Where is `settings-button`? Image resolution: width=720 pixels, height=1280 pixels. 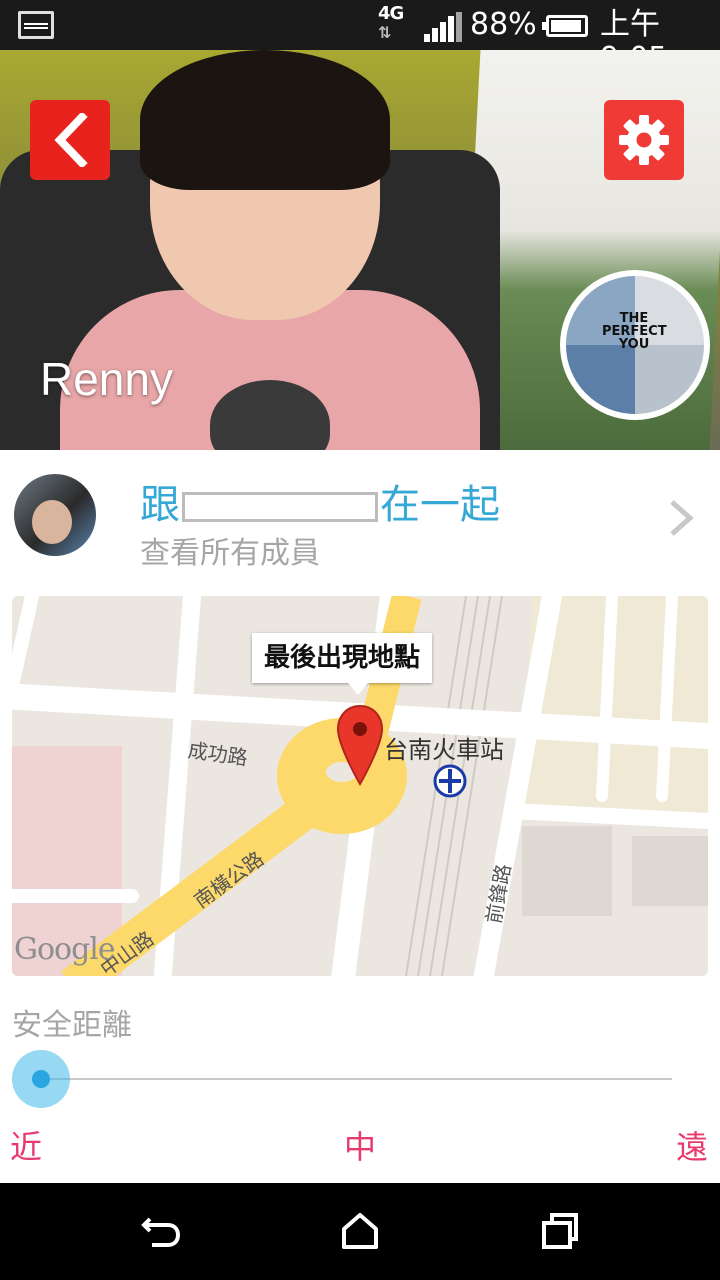 settings-button is located at coordinates (644, 140).